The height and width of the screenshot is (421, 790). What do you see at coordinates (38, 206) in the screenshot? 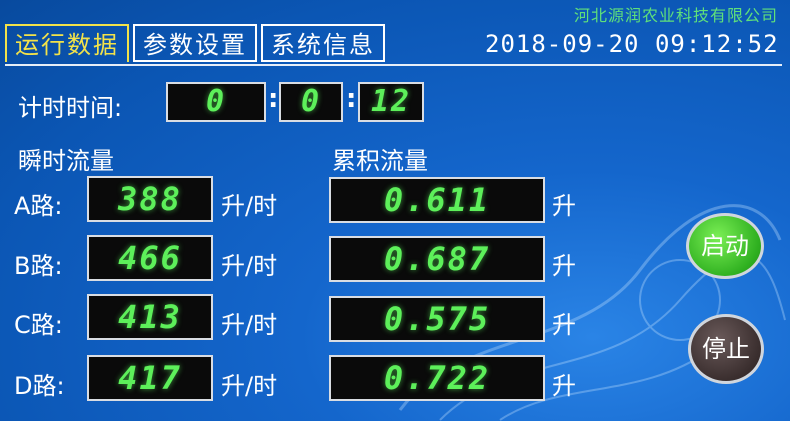
I see `row-a-label: A路:` at bounding box center [38, 206].